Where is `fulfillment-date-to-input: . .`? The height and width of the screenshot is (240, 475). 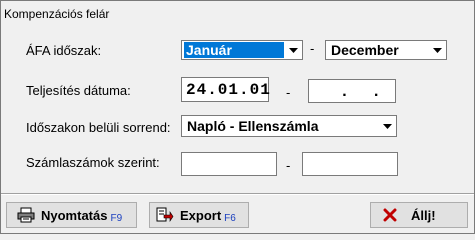 fulfillment-date-to-input: . . is located at coordinates (352, 91).